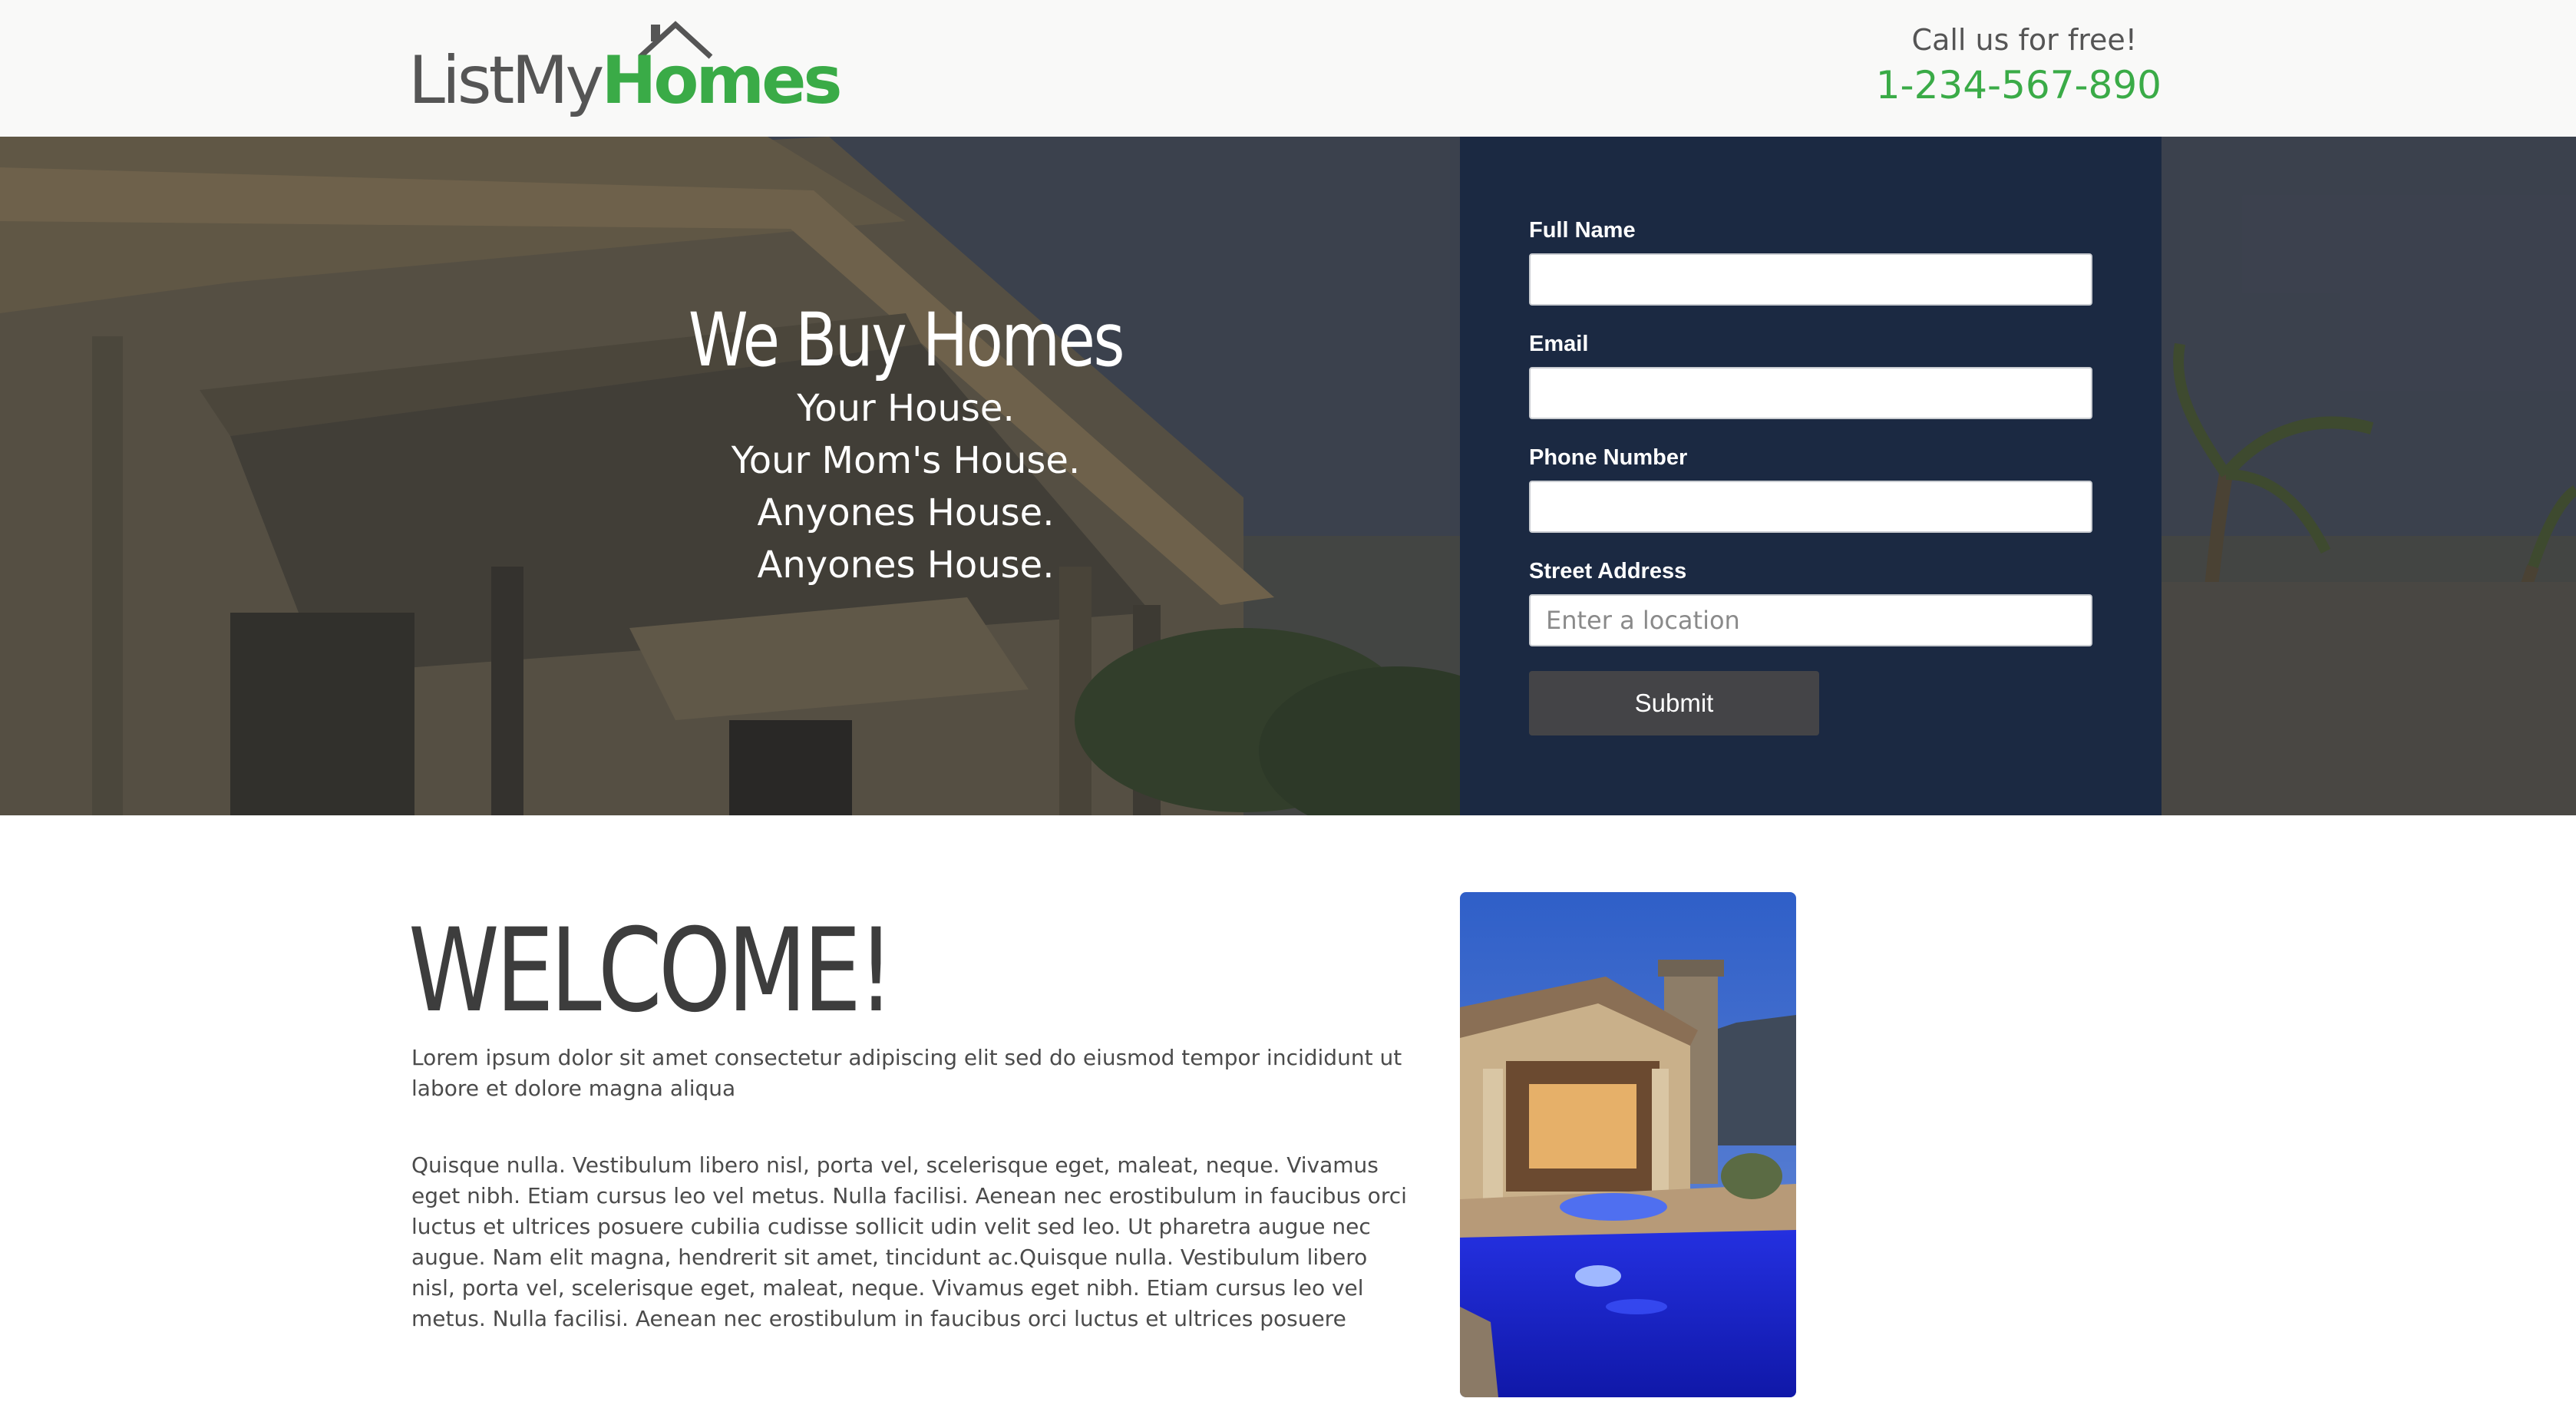  I want to click on site-logo: ListMyHomes, so click(625, 70).